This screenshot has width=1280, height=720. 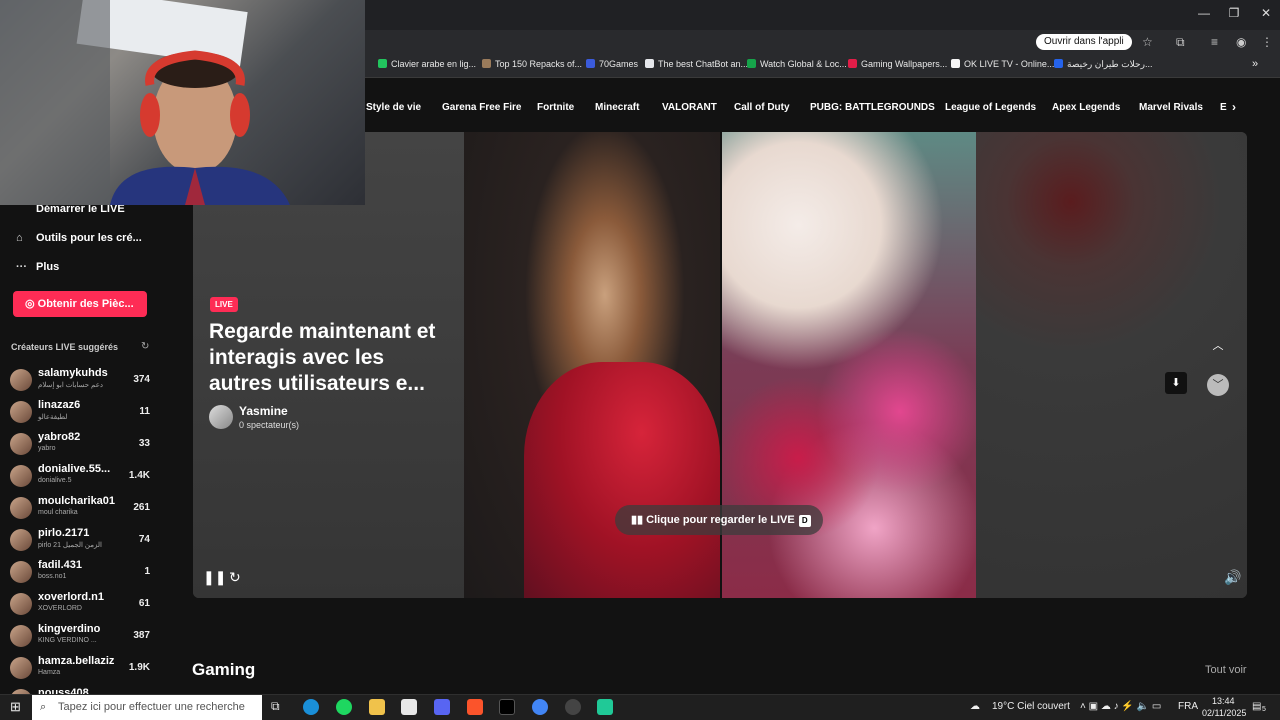 What do you see at coordinates (141, 379) in the screenshot?
I see `viewer-count: 374` at bounding box center [141, 379].